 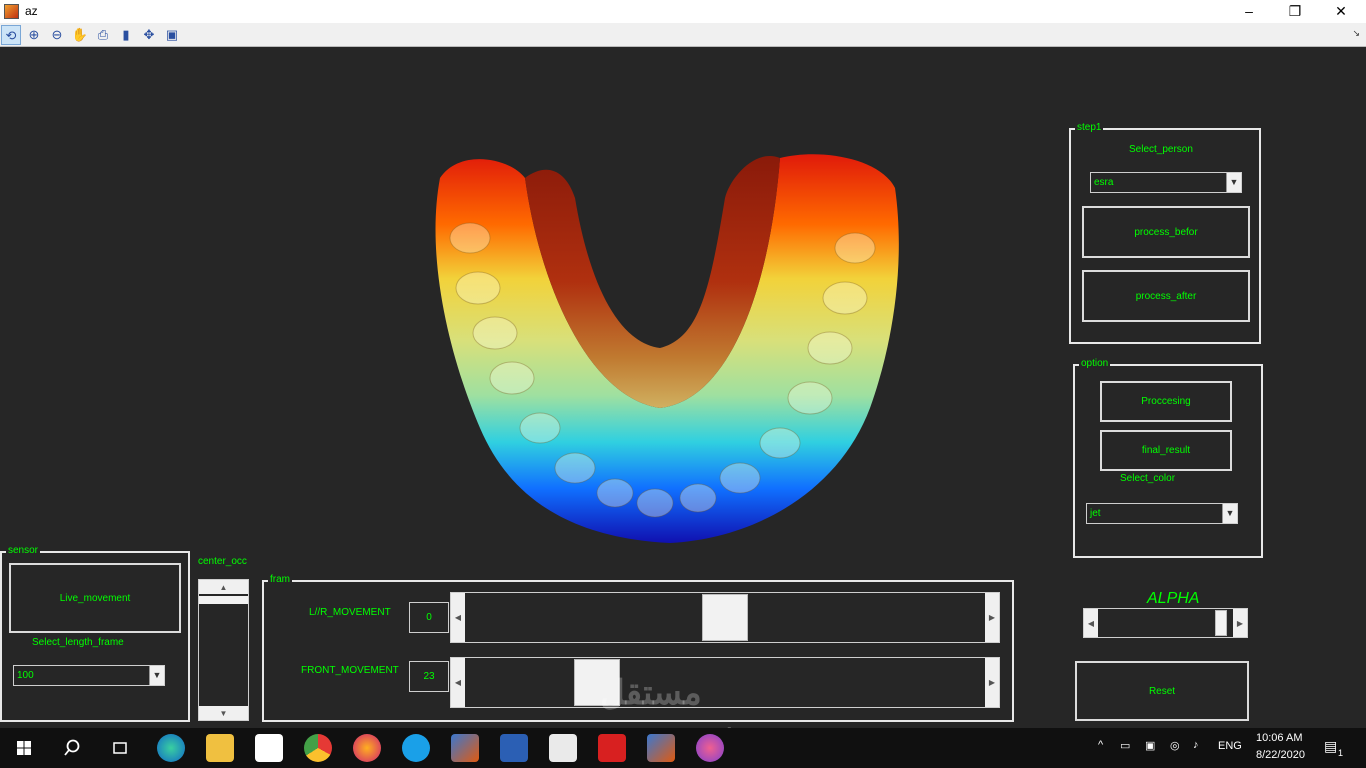 I want to click on center-occ-slider: ▲ ▼, so click(x=223, y=650).